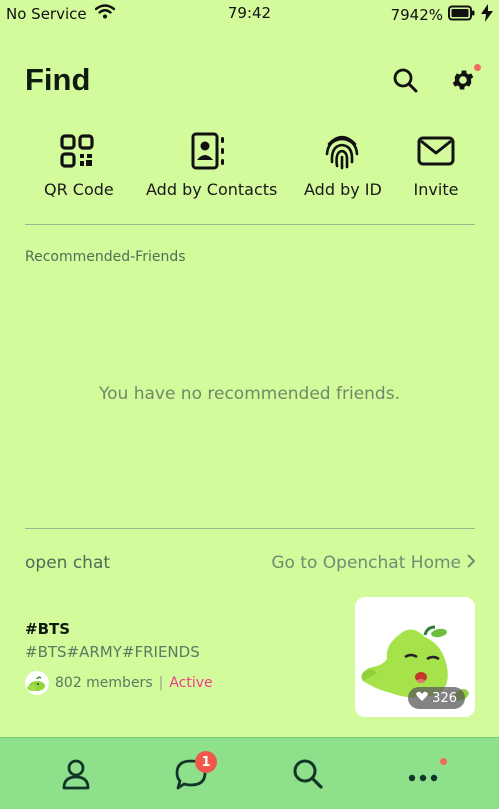  What do you see at coordinates (416, 15) in the screenshot?
I see `battery-percent: 7942%` at bounding box center [416, 15].